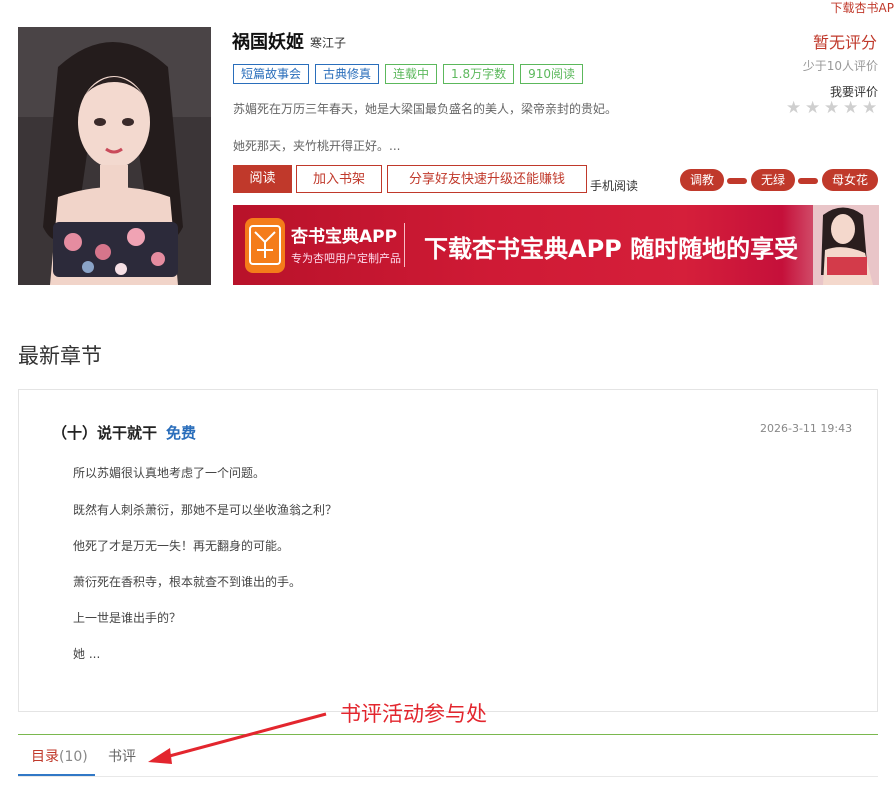 This screenshot has width=894, height=792. Describe the element at coordinates (181, 433) in the screenshot. I see `free-badge: 免费` at that location.